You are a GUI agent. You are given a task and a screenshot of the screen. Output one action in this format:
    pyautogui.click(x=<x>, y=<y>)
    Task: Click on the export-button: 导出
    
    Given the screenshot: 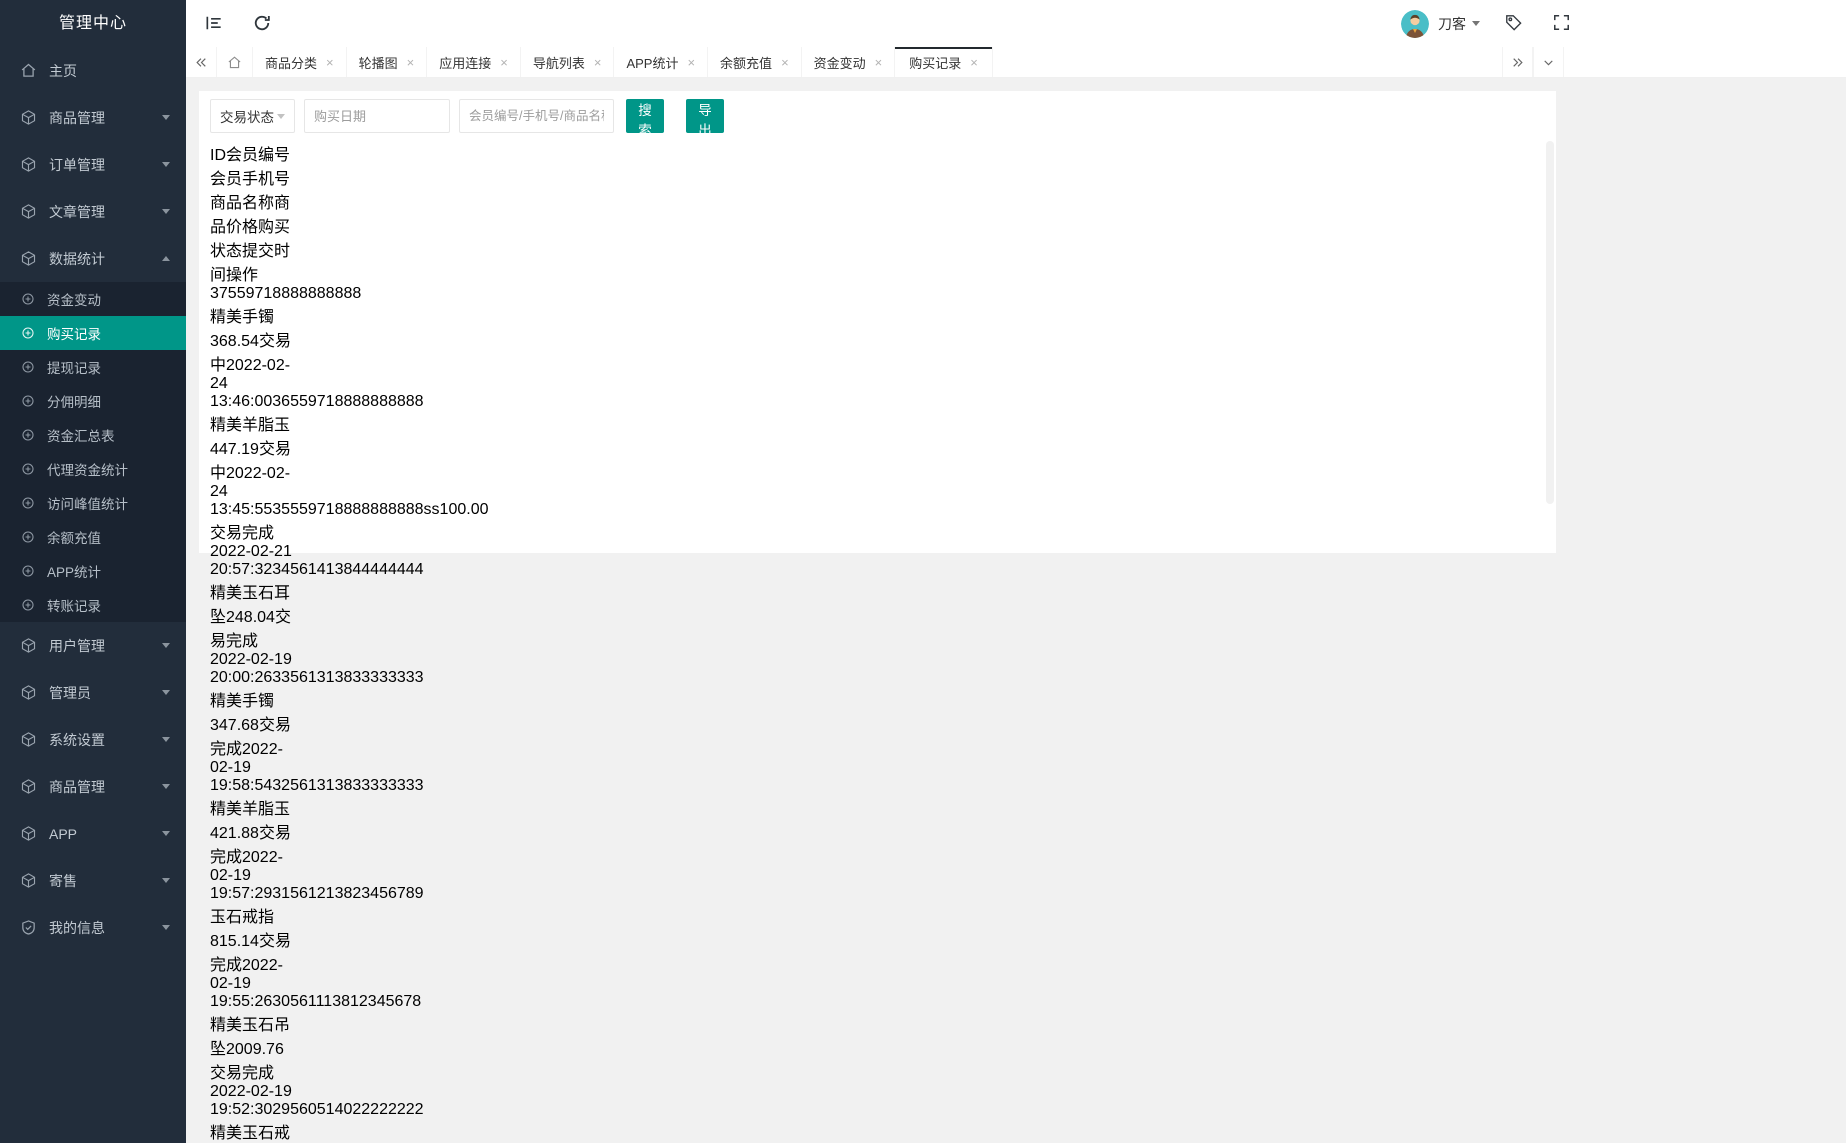 What is the action you would take?
    pyautogui.click(x=705, y=118)
    